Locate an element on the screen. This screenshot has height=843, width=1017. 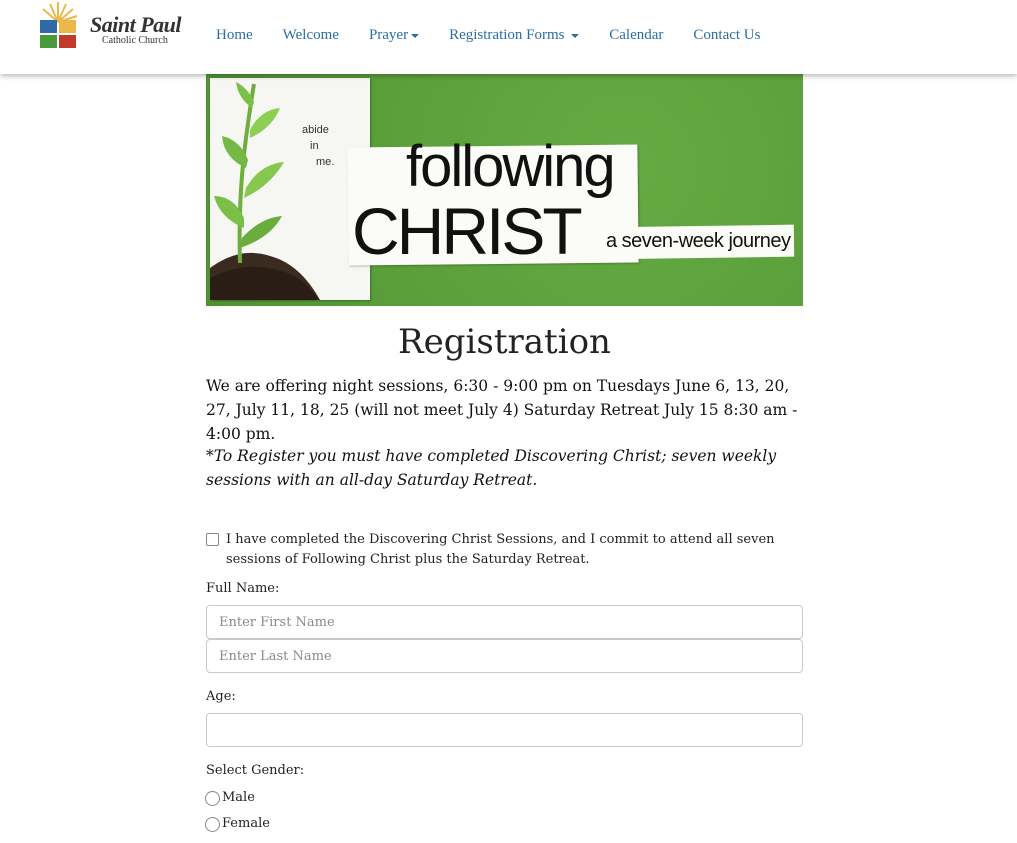
nav-calendar: Calendar is located at coordinates (636, 37).